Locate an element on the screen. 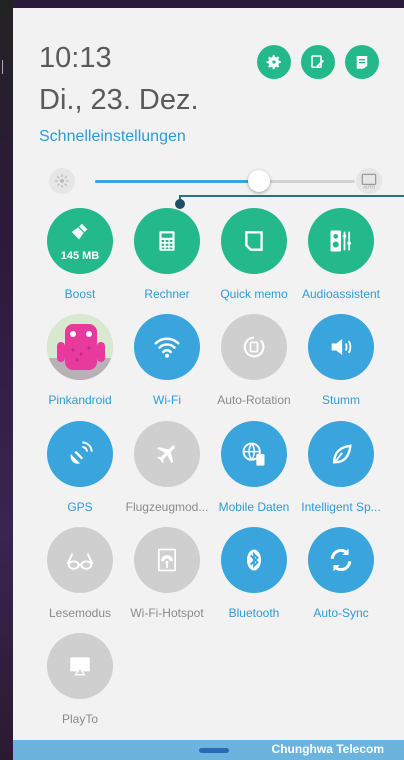 The width and height of the screenshot is (404, 760). bluetooth-icon is located at coordinates (254, 560).